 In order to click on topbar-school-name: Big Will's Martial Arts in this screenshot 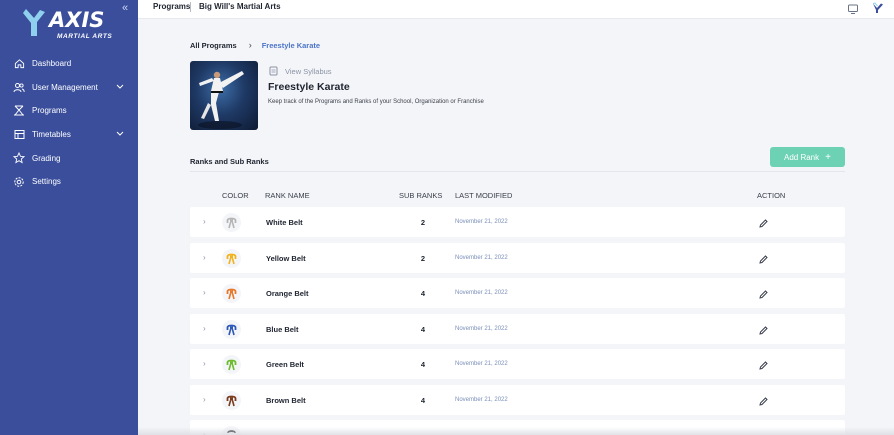, I will do `click(240, 6)`.